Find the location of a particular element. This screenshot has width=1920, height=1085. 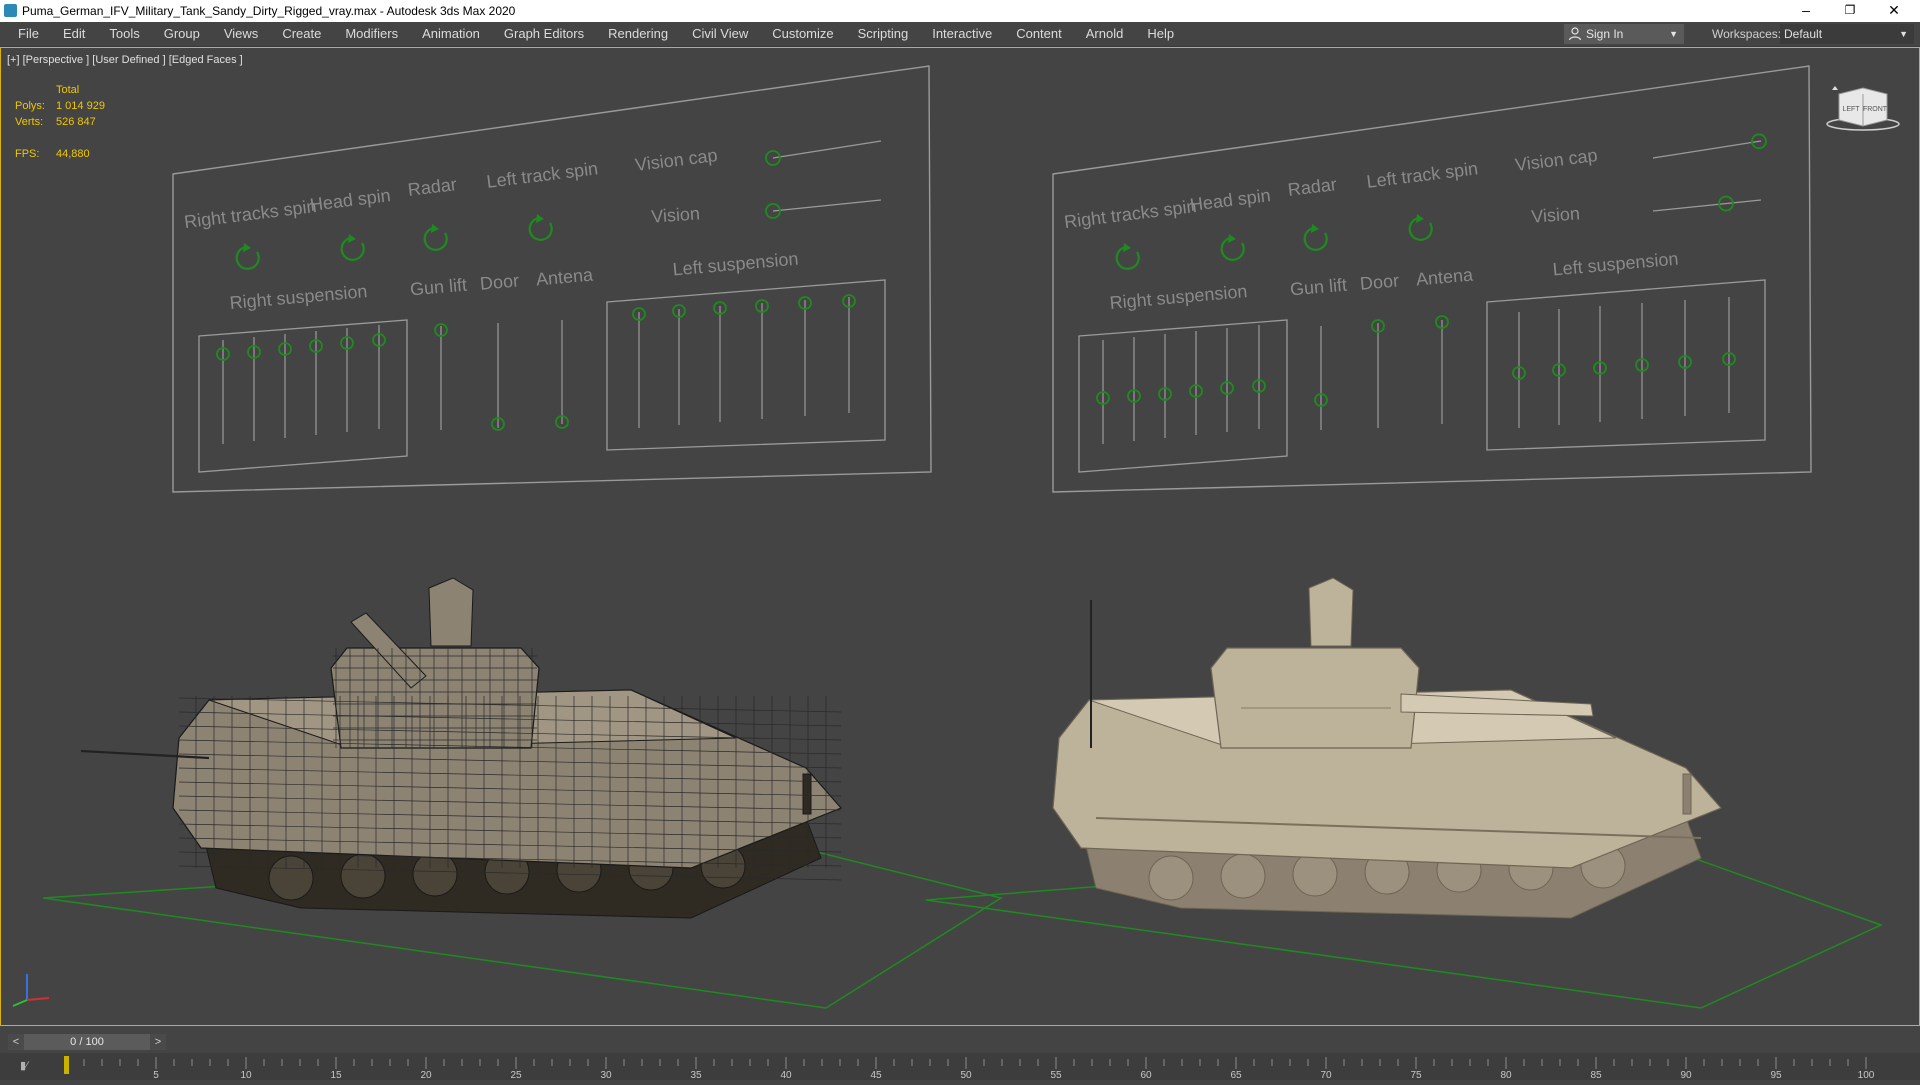

menu-modifiers: Modifiers is located at coordinates (371, 34).